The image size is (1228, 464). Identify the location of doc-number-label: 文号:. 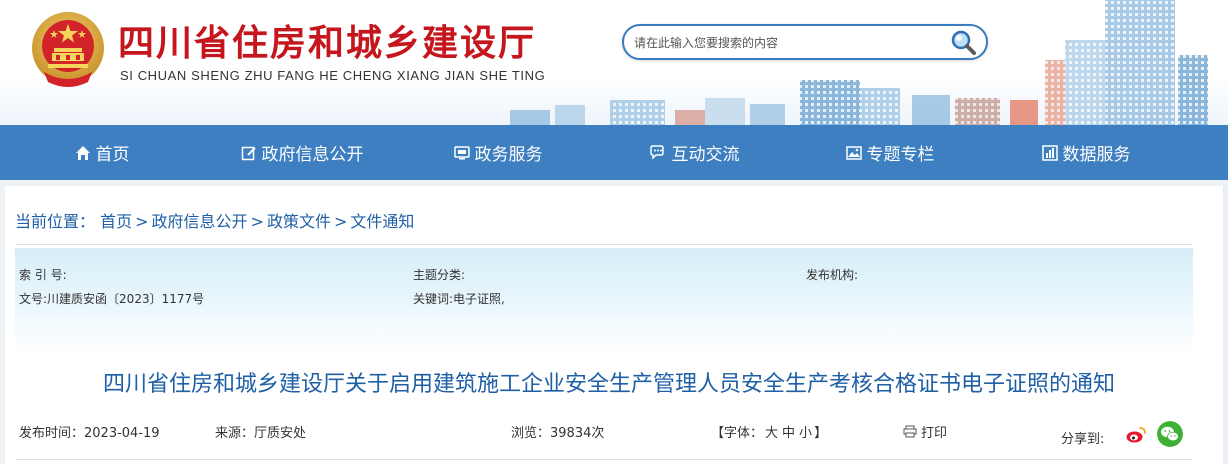
(33, 299).